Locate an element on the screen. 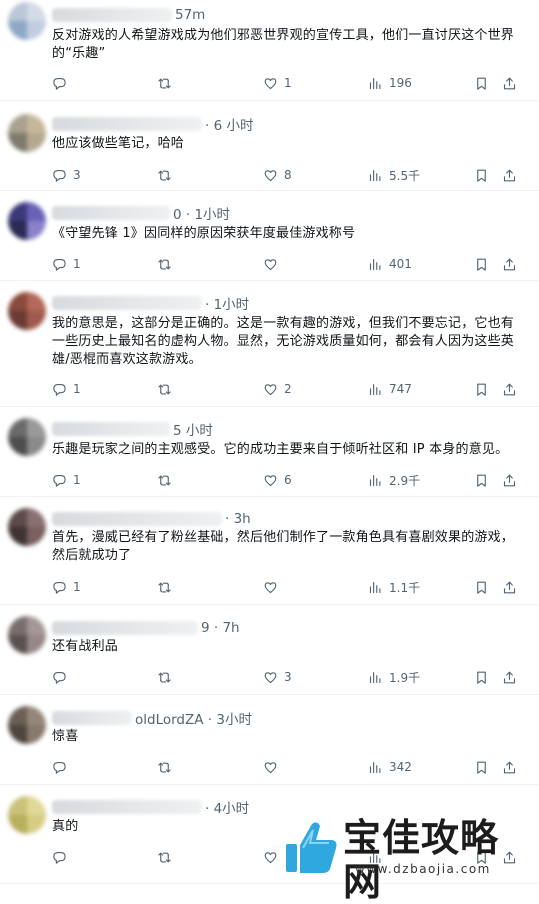  tweet-timestamp: 57m is located at coordinates (190, 15).